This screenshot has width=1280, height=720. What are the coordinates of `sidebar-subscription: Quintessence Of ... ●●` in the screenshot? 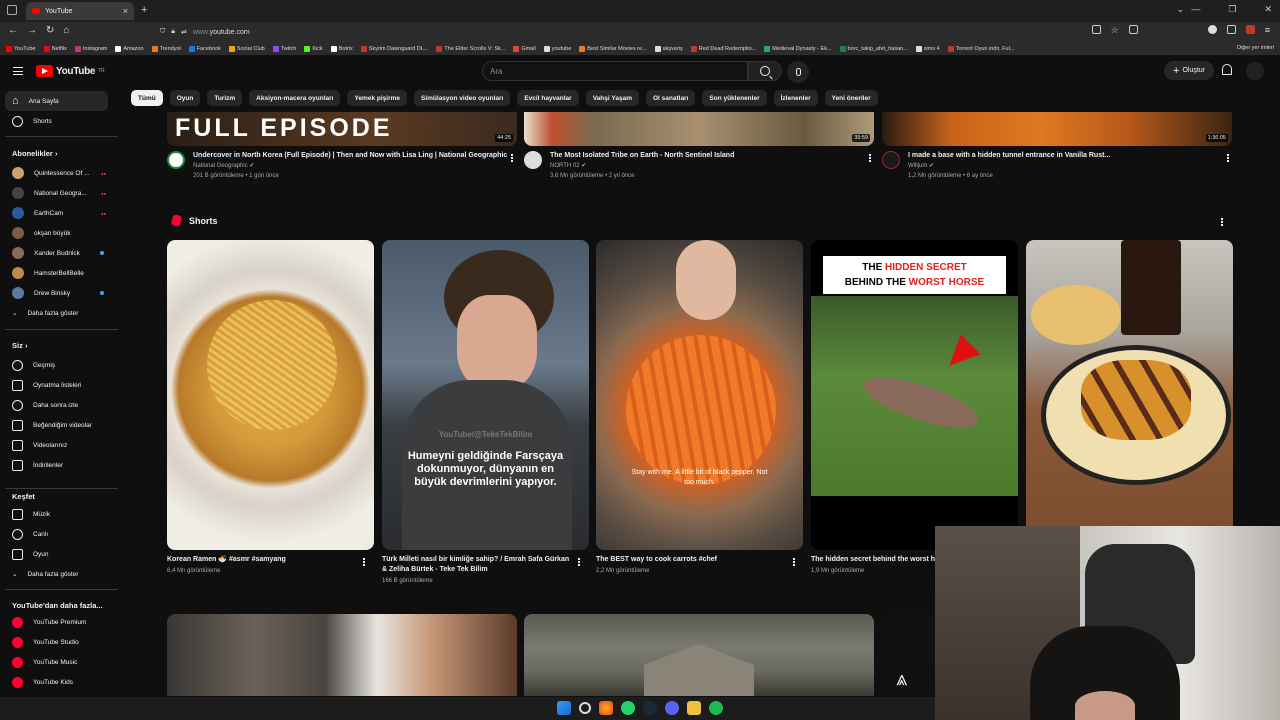 It's located at (56, 173).